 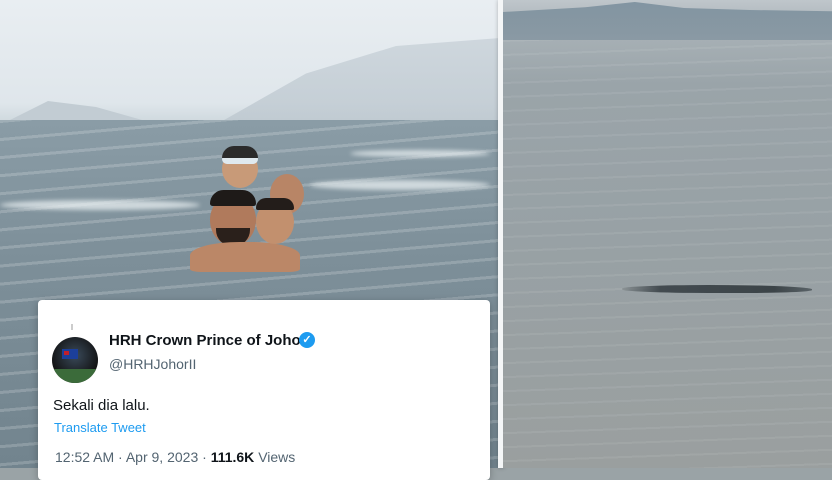 What do you see at coordinates (72, 327) in the screenshot?
I see `tweet-thread-marker` at bounding box center [72, 327].